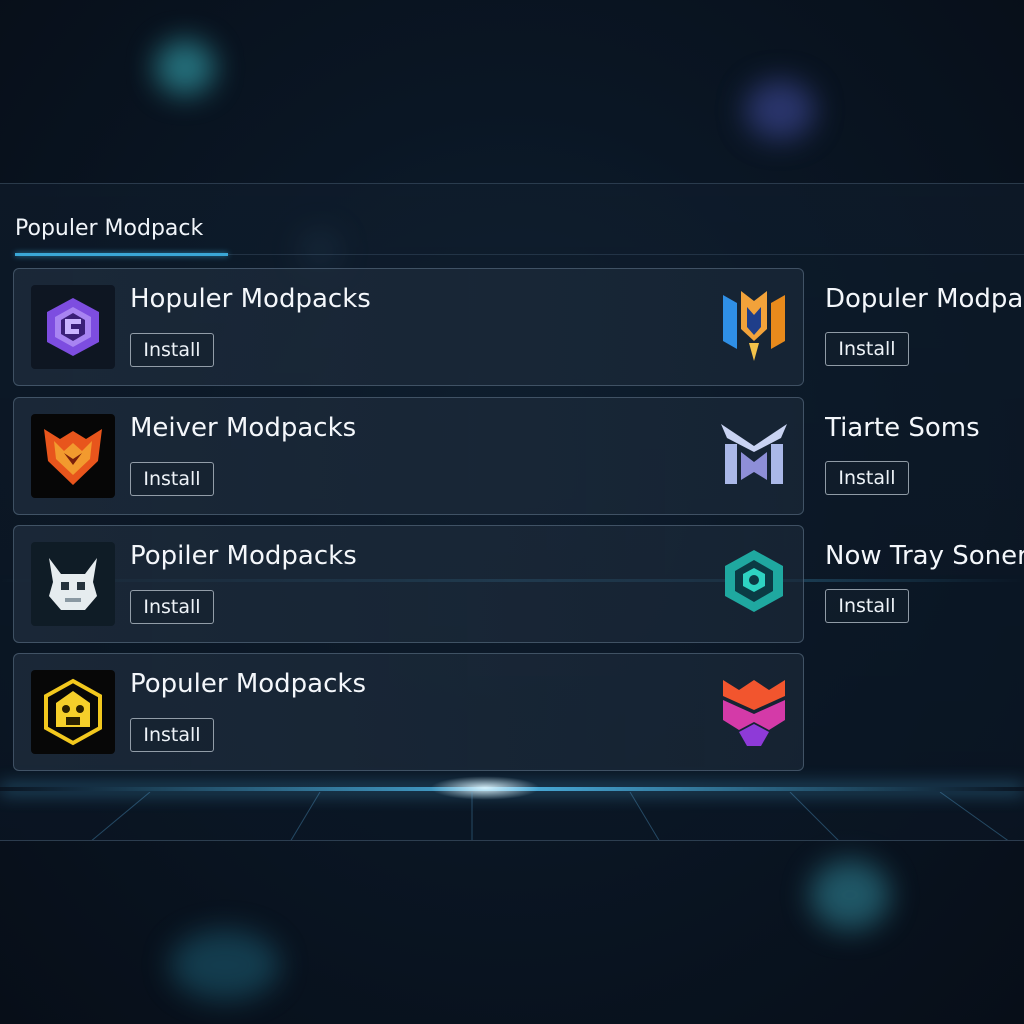  I want to click on section-title: Populer Modpack, so click(109, 228).